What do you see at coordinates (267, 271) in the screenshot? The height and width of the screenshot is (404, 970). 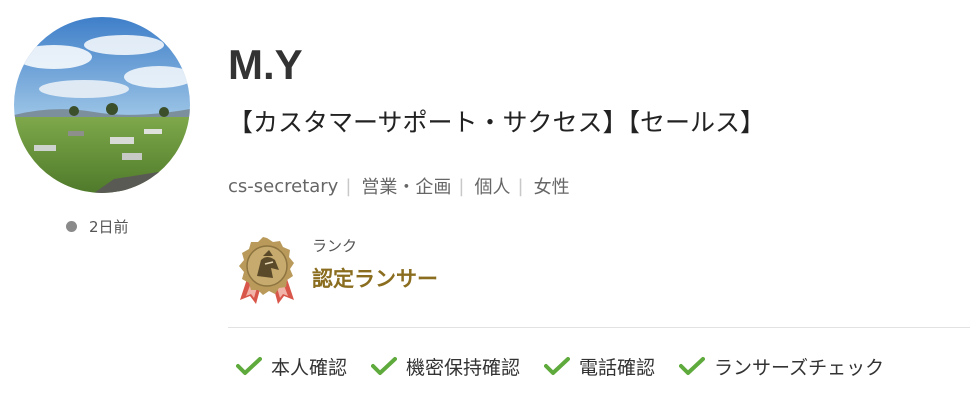 I see `rank-badge-icon` at bounding box center [267, 271].